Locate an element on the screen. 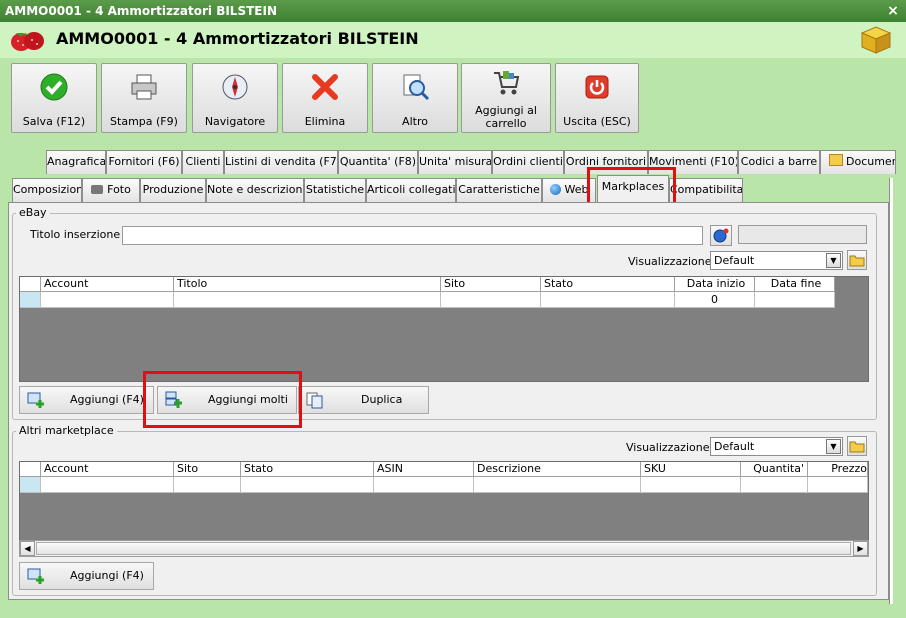  tab-movimenti: Movimenti (F10) is located at coordinates (693, 162).